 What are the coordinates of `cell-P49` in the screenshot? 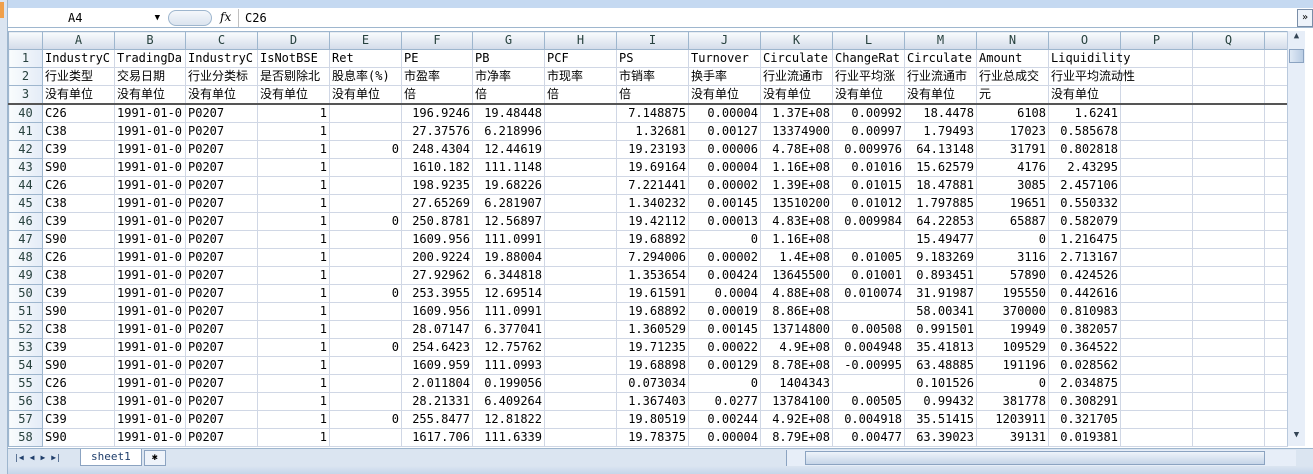 It's located at (1156, 275).